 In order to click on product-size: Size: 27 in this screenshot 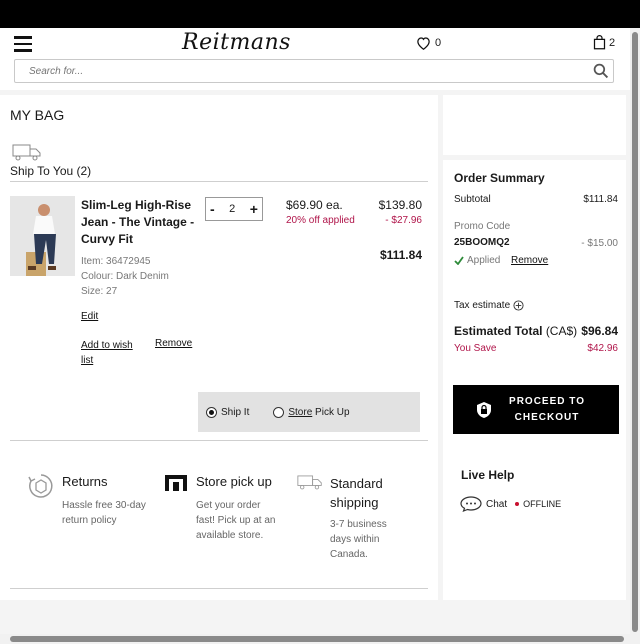, I will do `click(99, 291)`.